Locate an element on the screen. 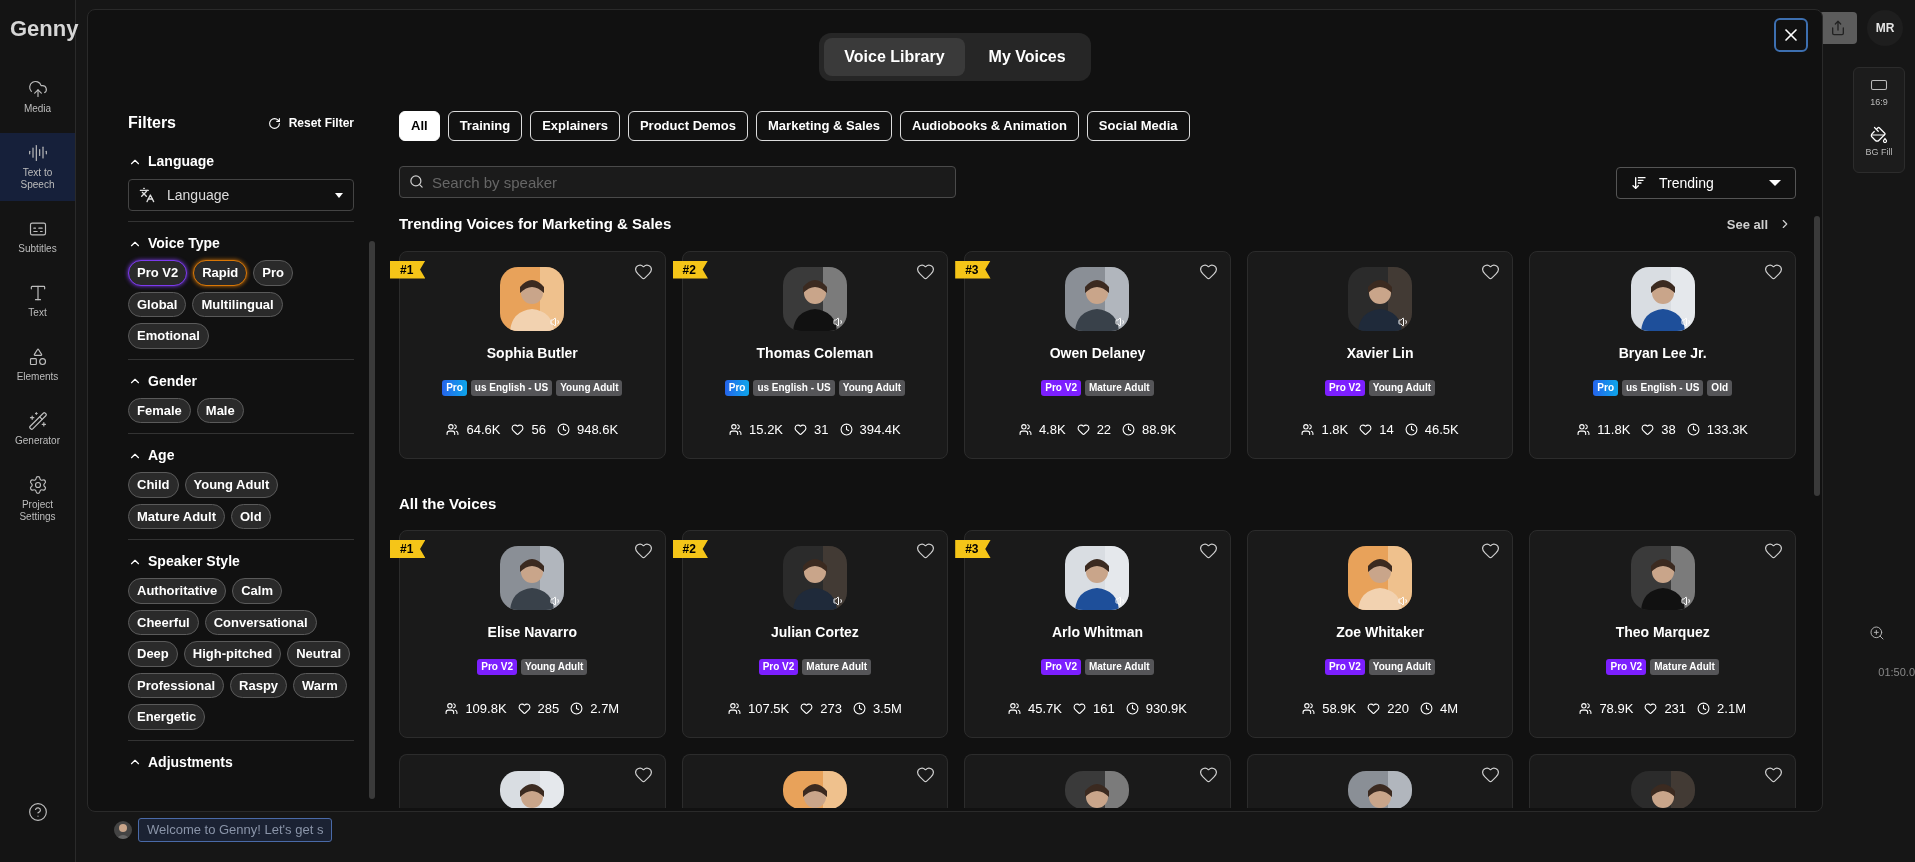 This screenshot has width=1915, height=862. category-tab: All is located at coordinates (419, 126).